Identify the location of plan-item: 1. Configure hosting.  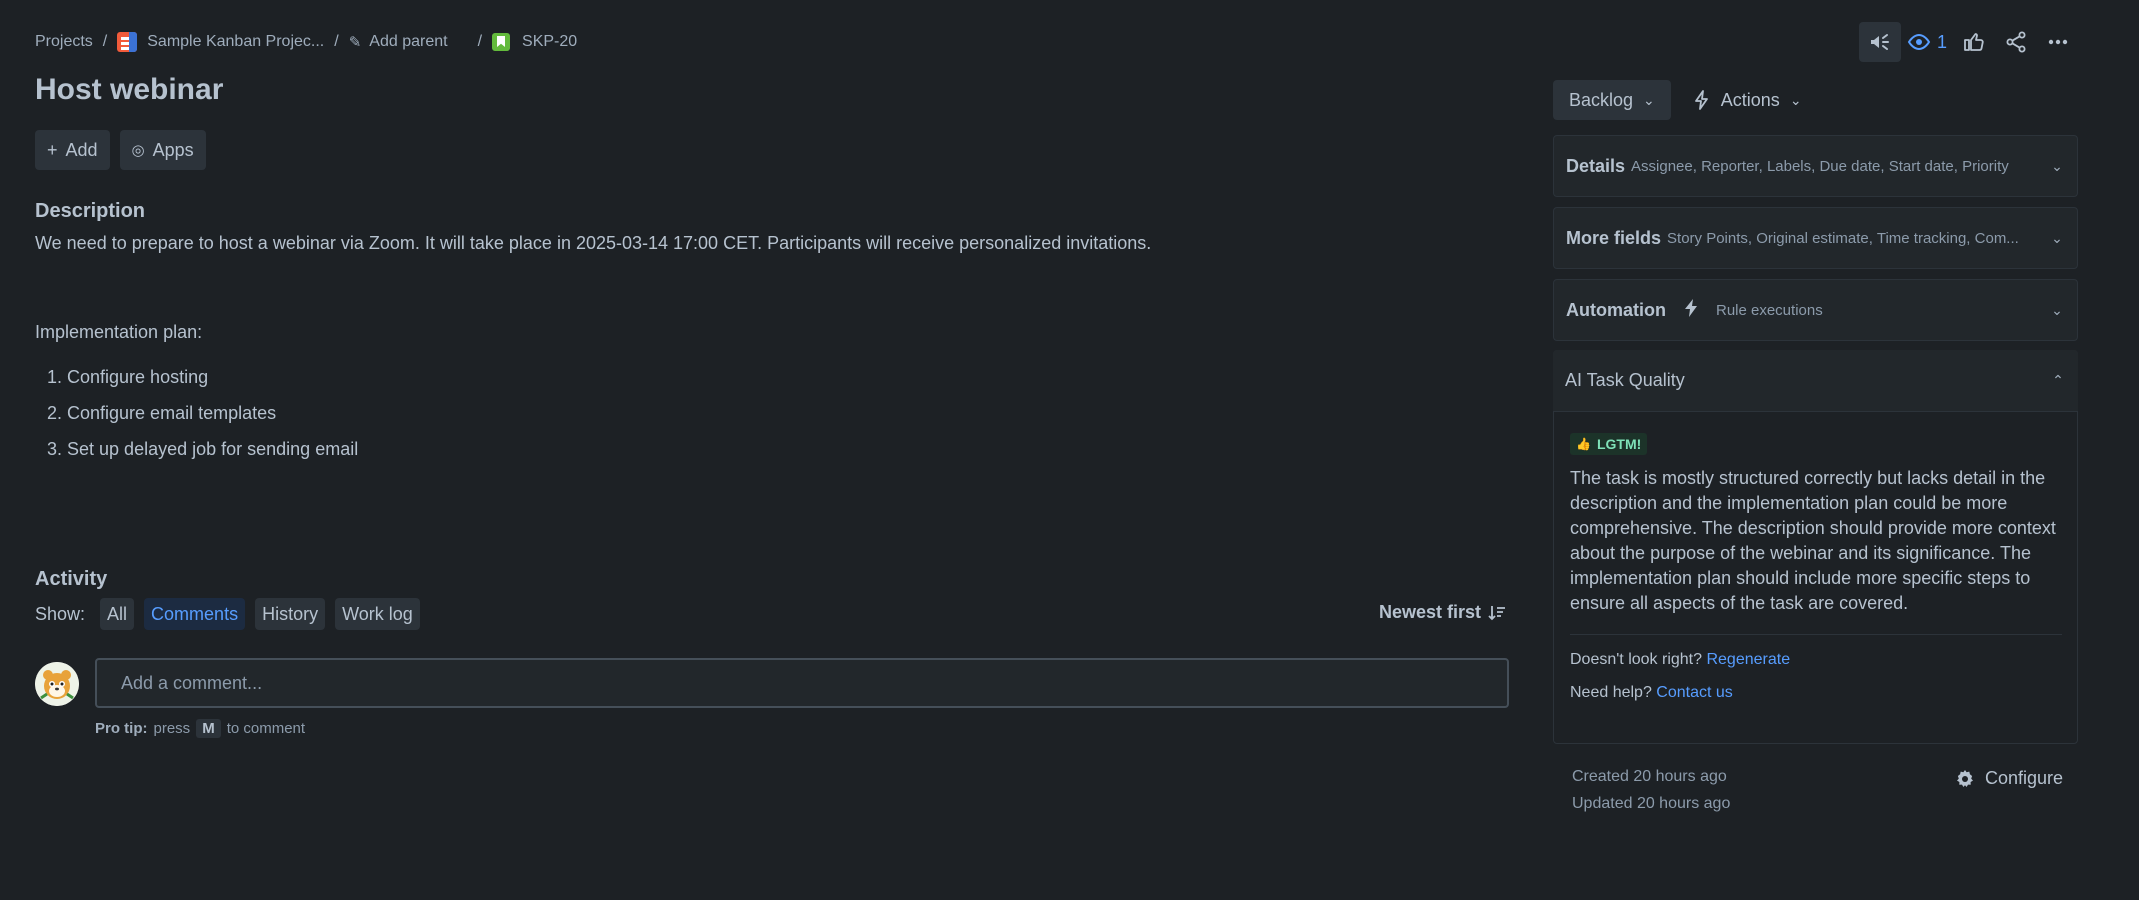
(128, 377).